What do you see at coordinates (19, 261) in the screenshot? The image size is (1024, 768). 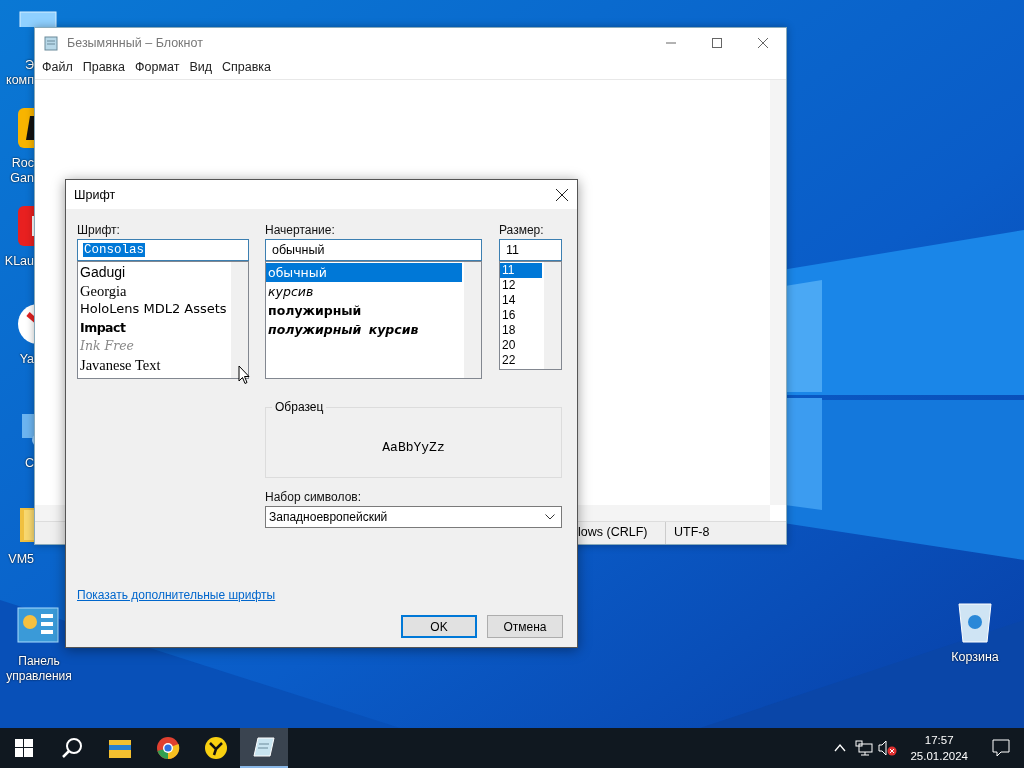 I see `icon-label: KLau` at bounding box center [19, 261].